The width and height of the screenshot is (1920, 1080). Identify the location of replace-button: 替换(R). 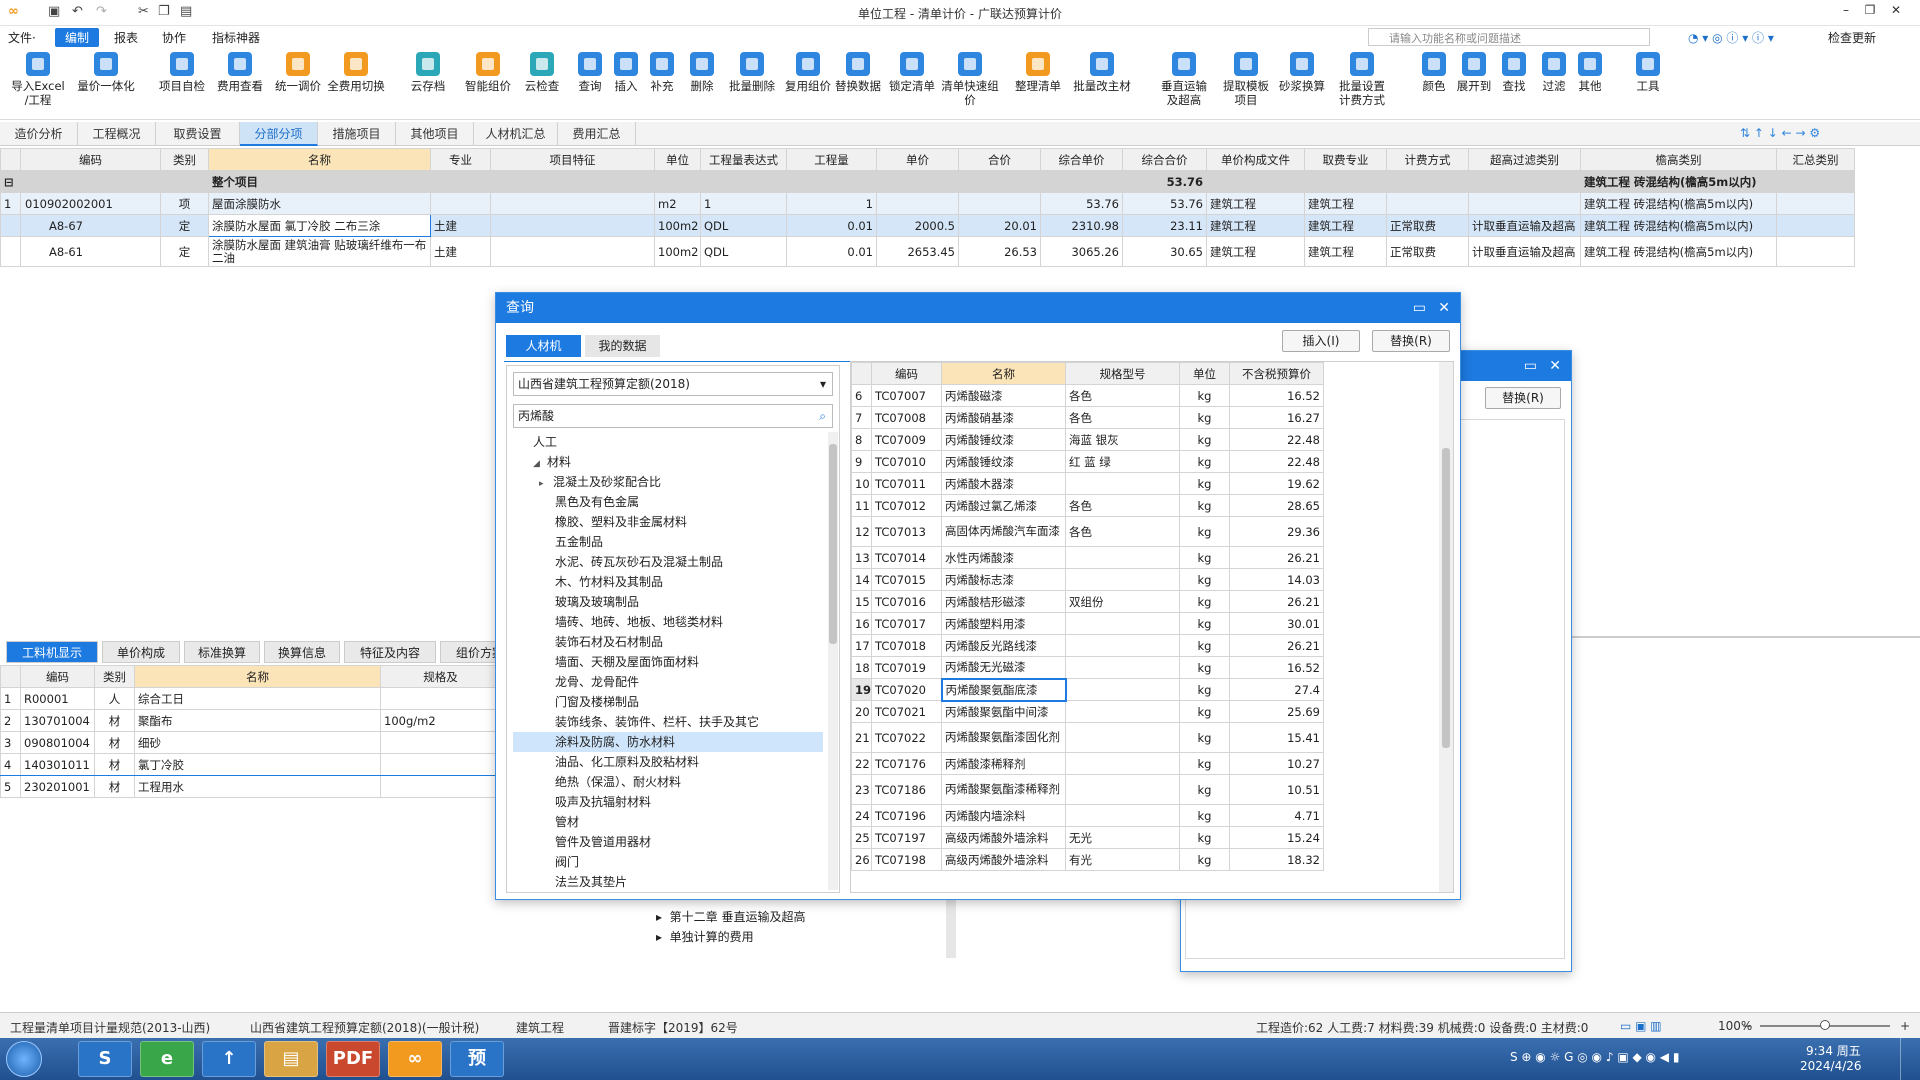
(1523, 398).